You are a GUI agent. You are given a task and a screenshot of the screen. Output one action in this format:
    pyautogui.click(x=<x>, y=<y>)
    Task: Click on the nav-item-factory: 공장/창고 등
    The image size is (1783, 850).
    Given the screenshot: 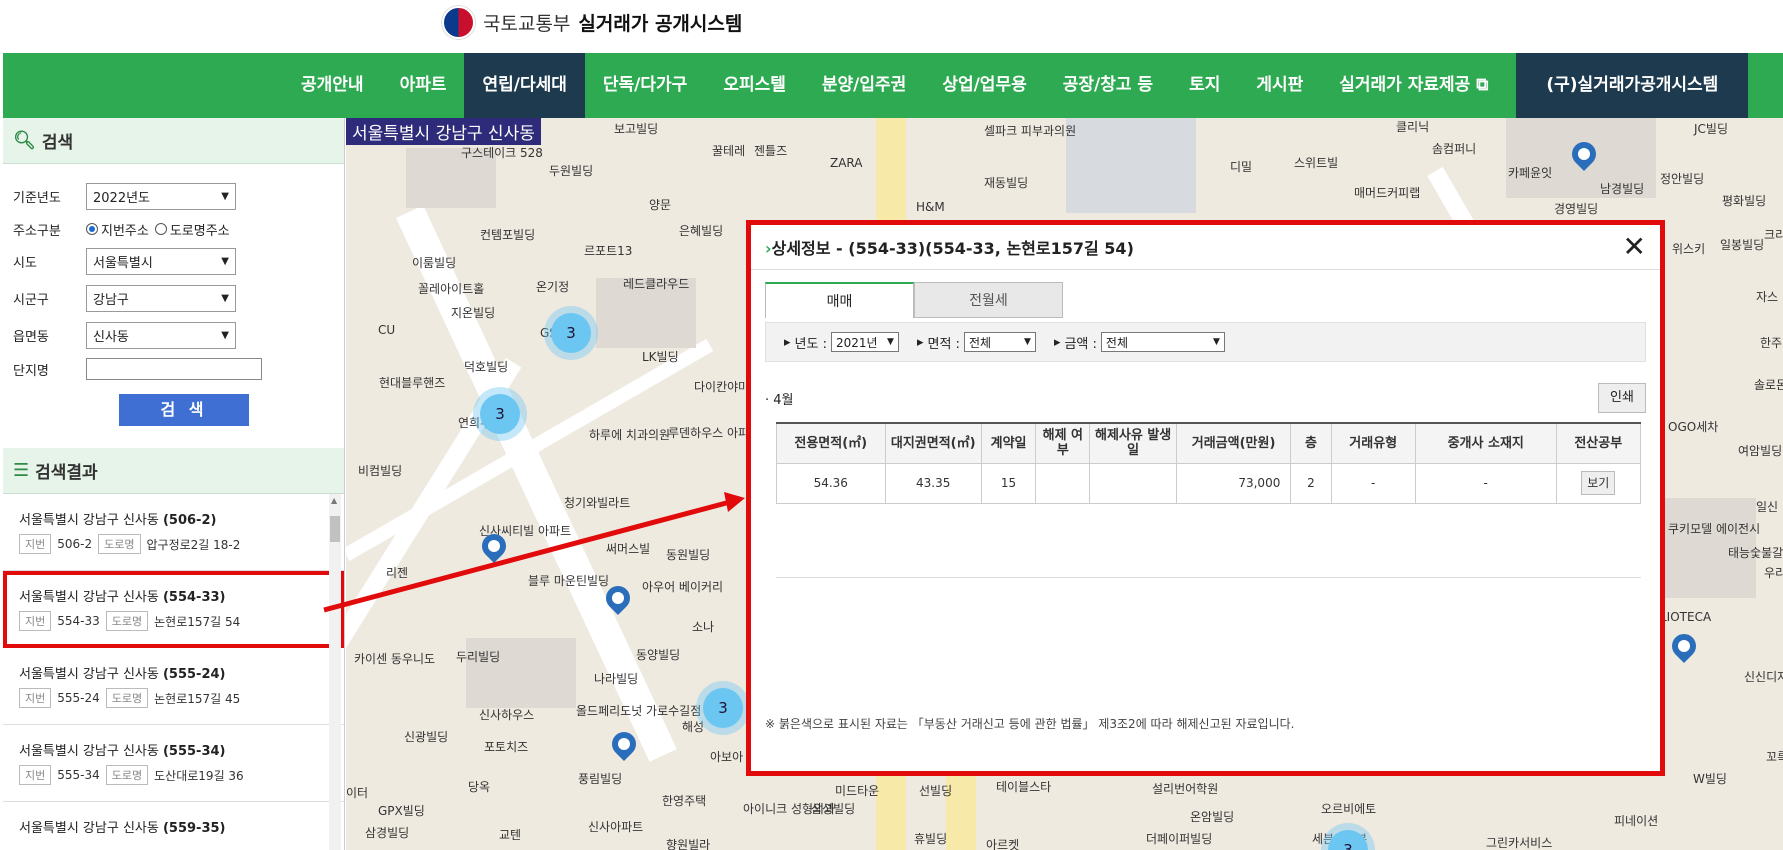 What is the action you would take?
    pyautogui.click(x=1108, y=85)
    